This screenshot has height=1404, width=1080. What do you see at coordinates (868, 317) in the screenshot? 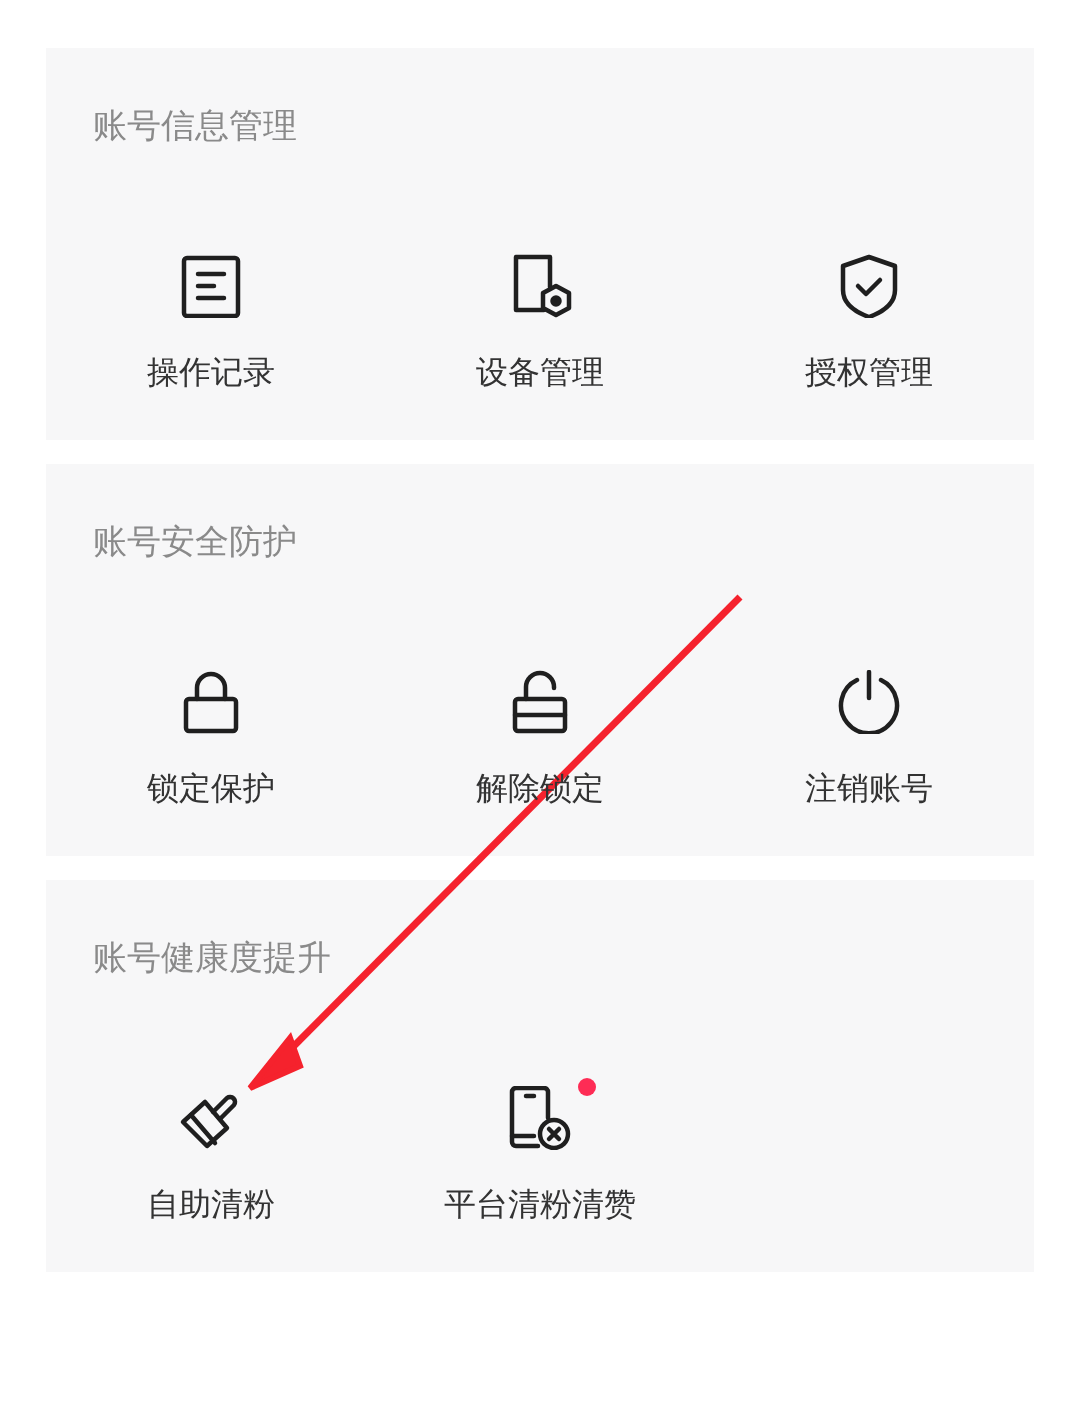
I see `menu-item: 授权管理` at bounding box center [868, 317].